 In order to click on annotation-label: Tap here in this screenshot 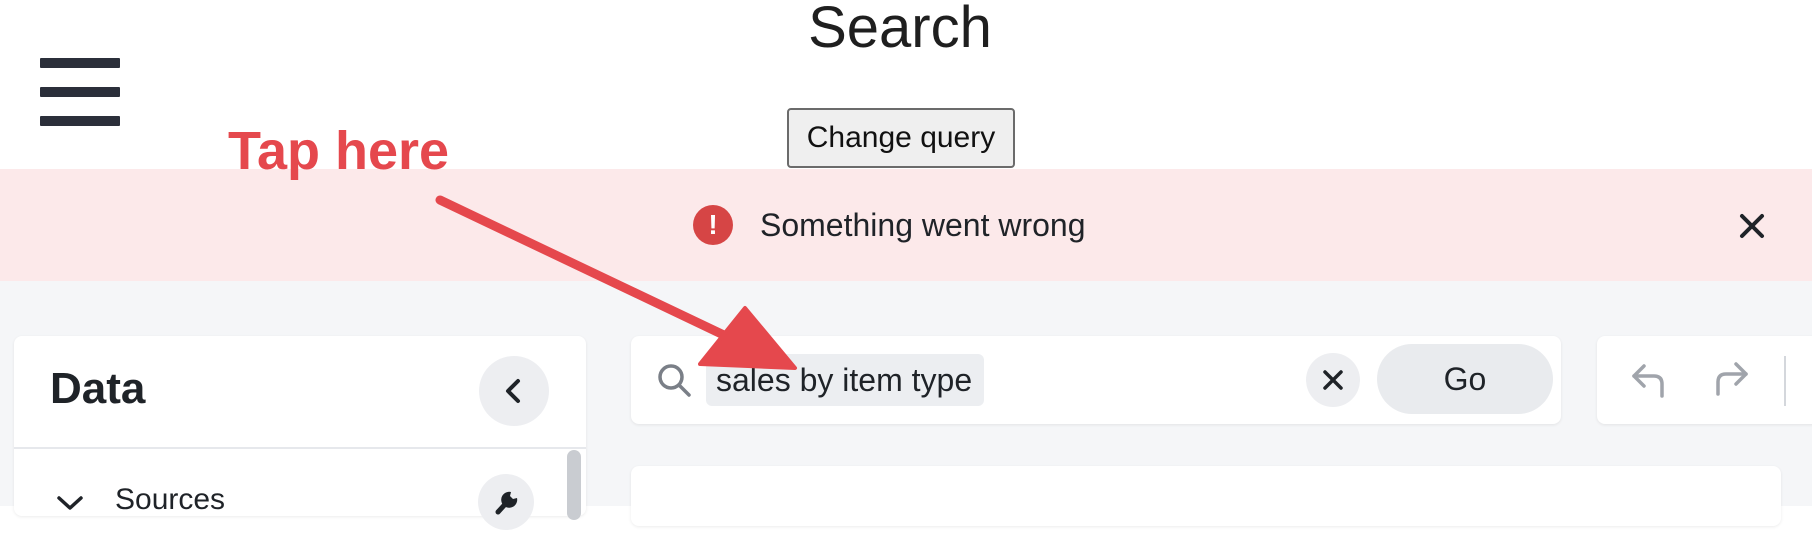, I will do `click(339, 151)`.